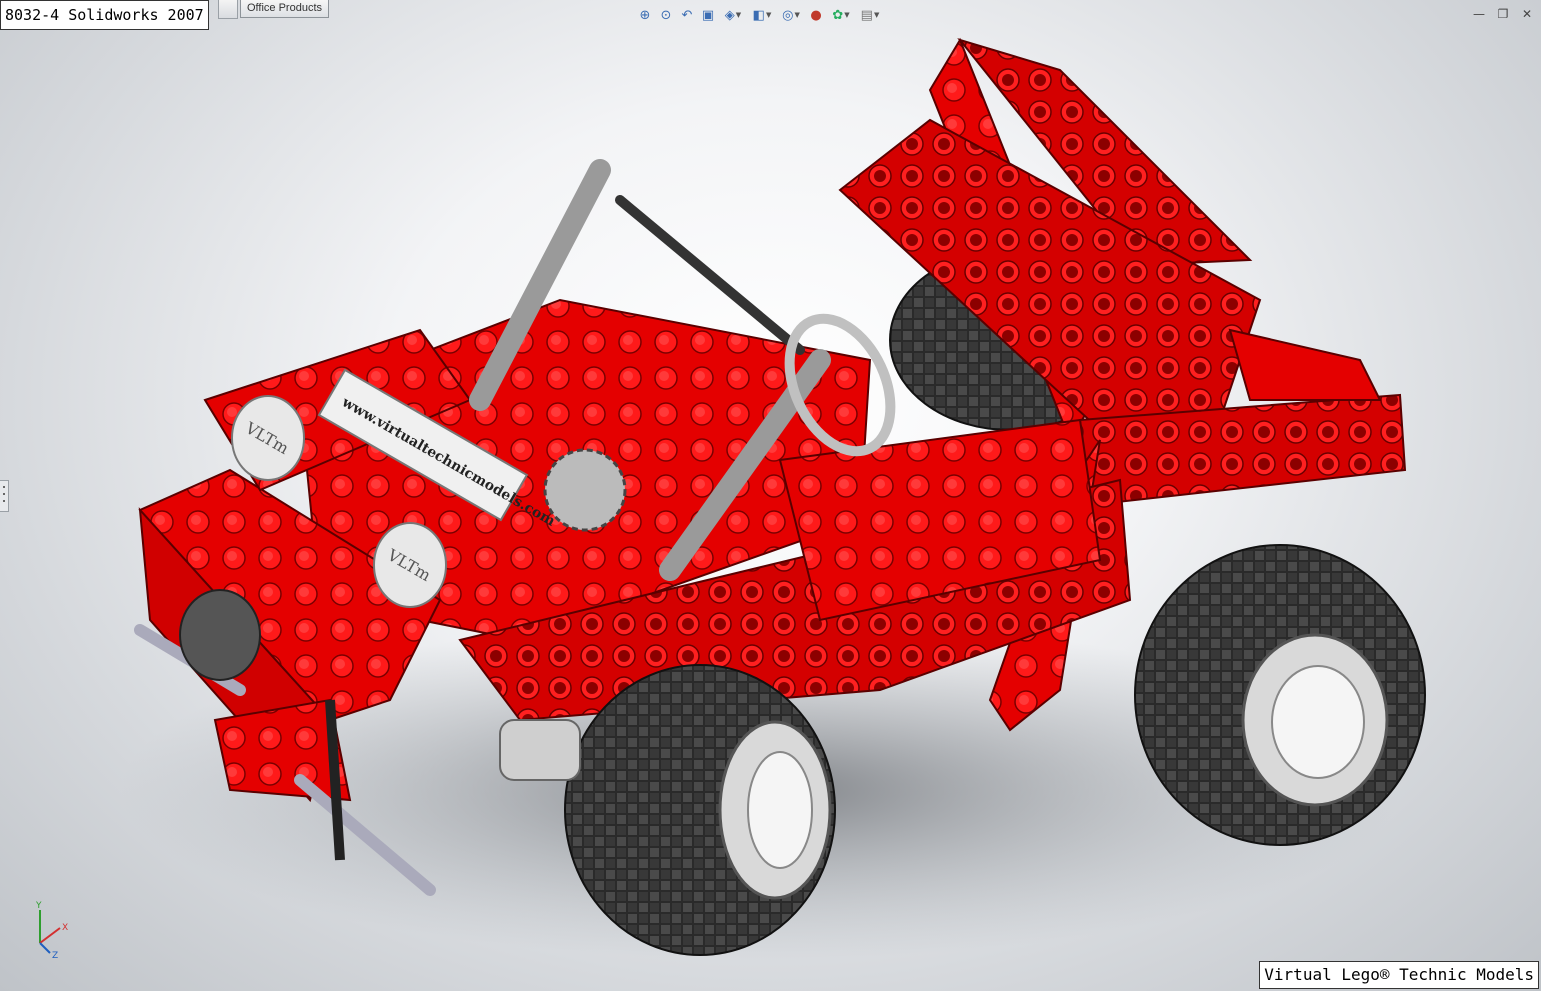 This screenshot has width=1541, height=991. I want to click on front-wheel, so click(700, 810).